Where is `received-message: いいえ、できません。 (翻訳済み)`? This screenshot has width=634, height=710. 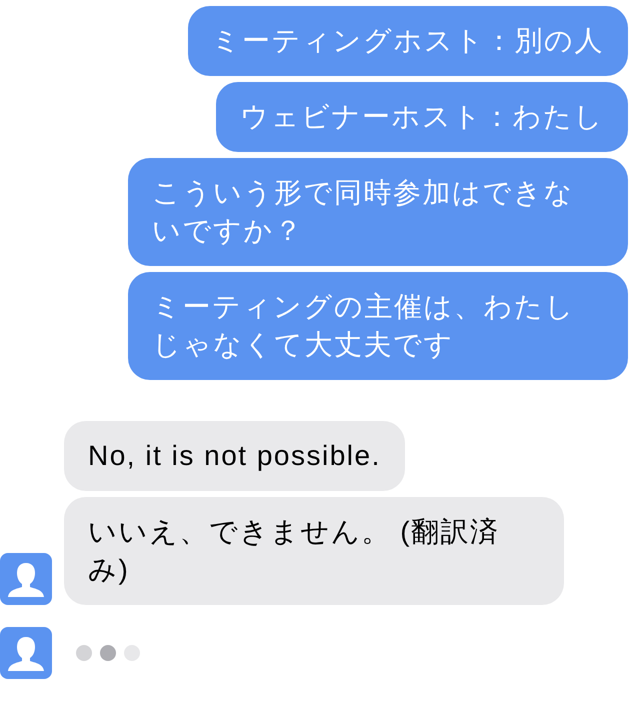 received-message: いいえ、できません。 (翻訳済み) is located at coordinates (314, 551).